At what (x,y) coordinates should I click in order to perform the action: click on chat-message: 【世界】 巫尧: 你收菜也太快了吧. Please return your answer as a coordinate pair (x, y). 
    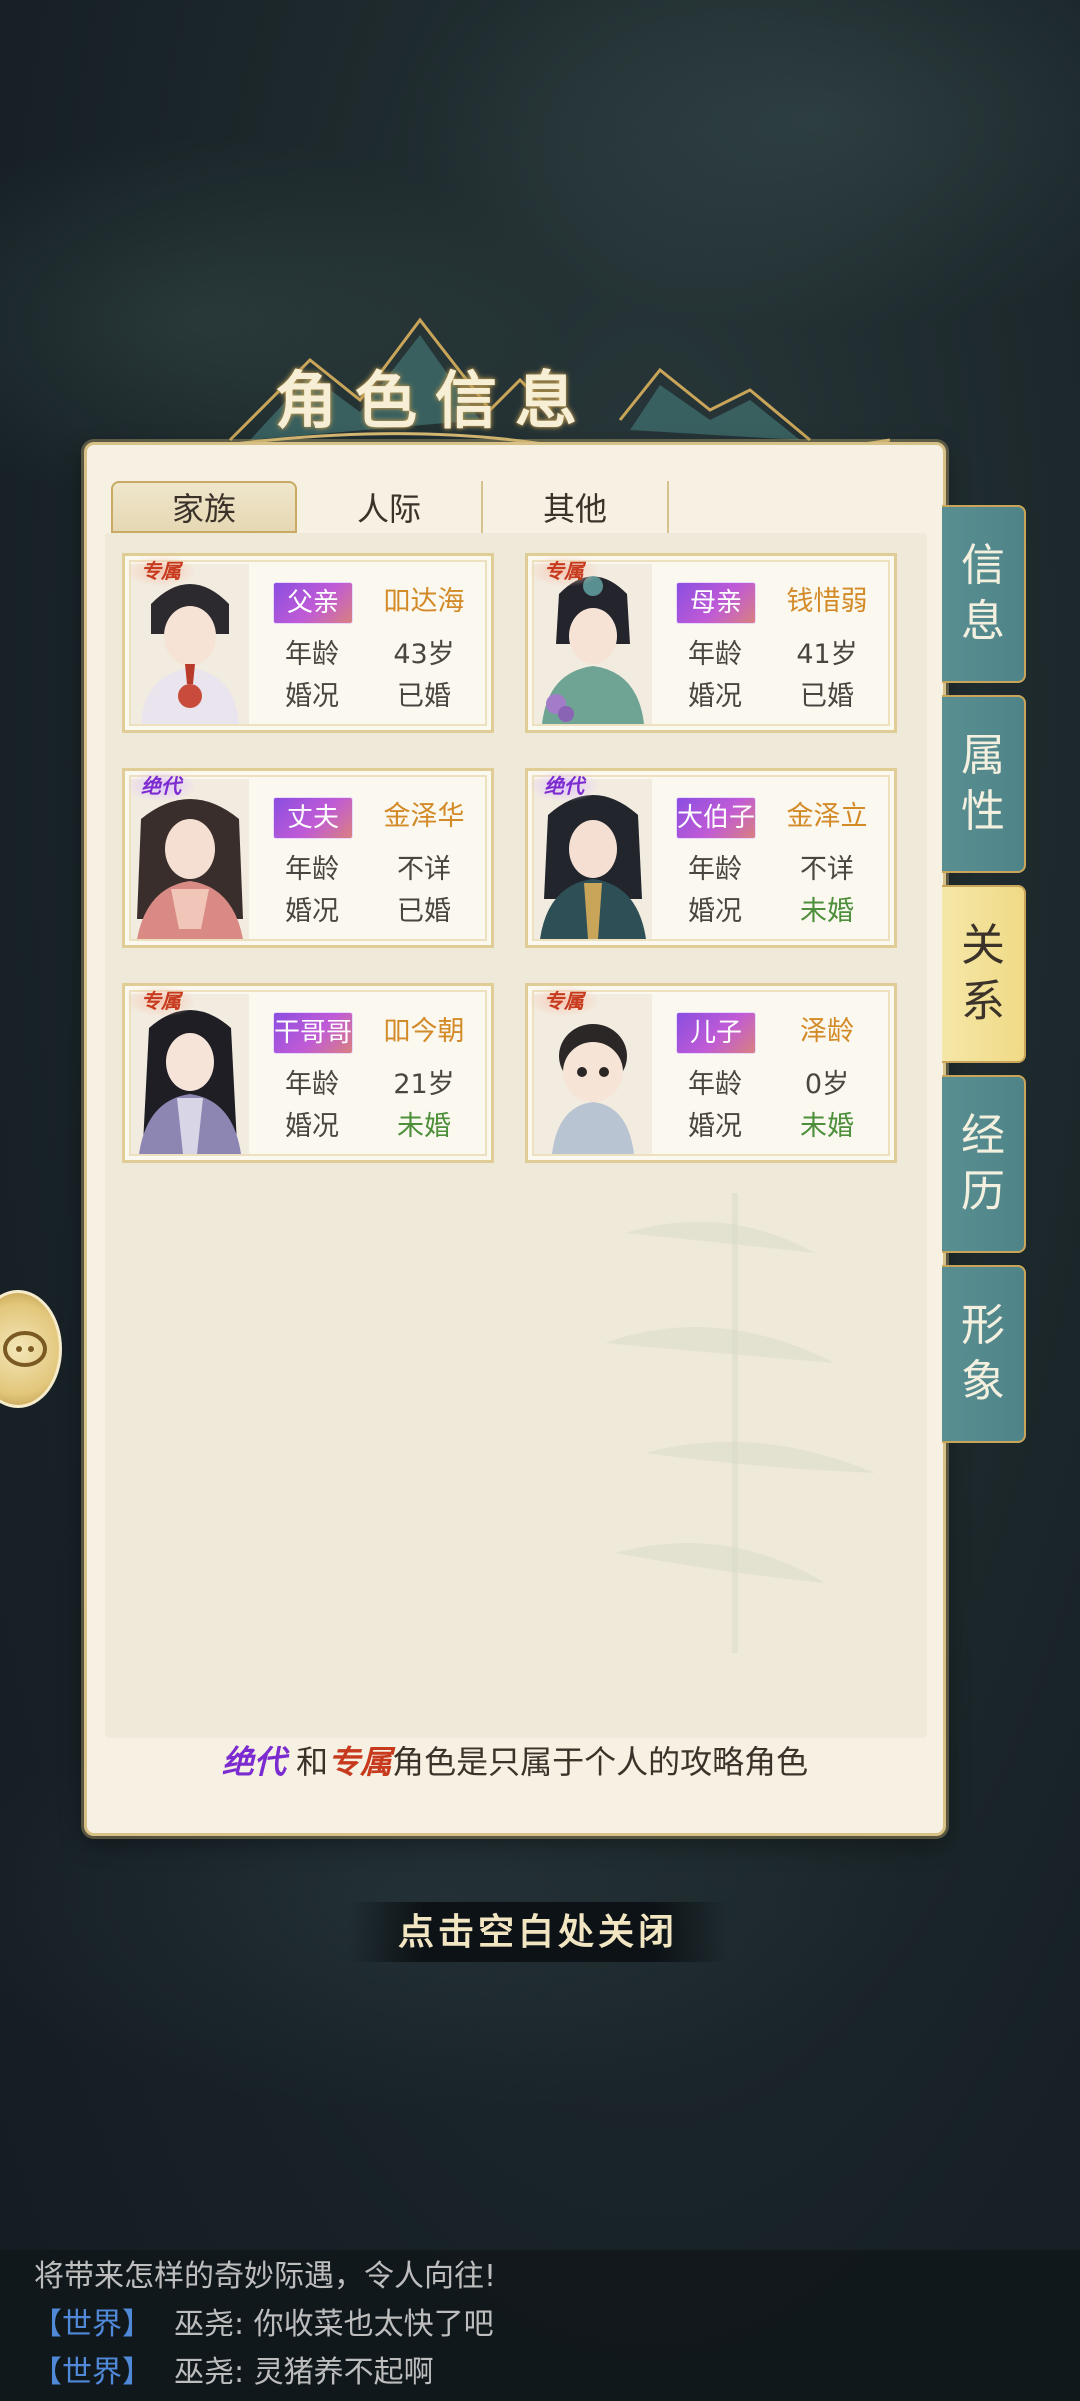
    Looking at the image, I should click on (263, 2325).